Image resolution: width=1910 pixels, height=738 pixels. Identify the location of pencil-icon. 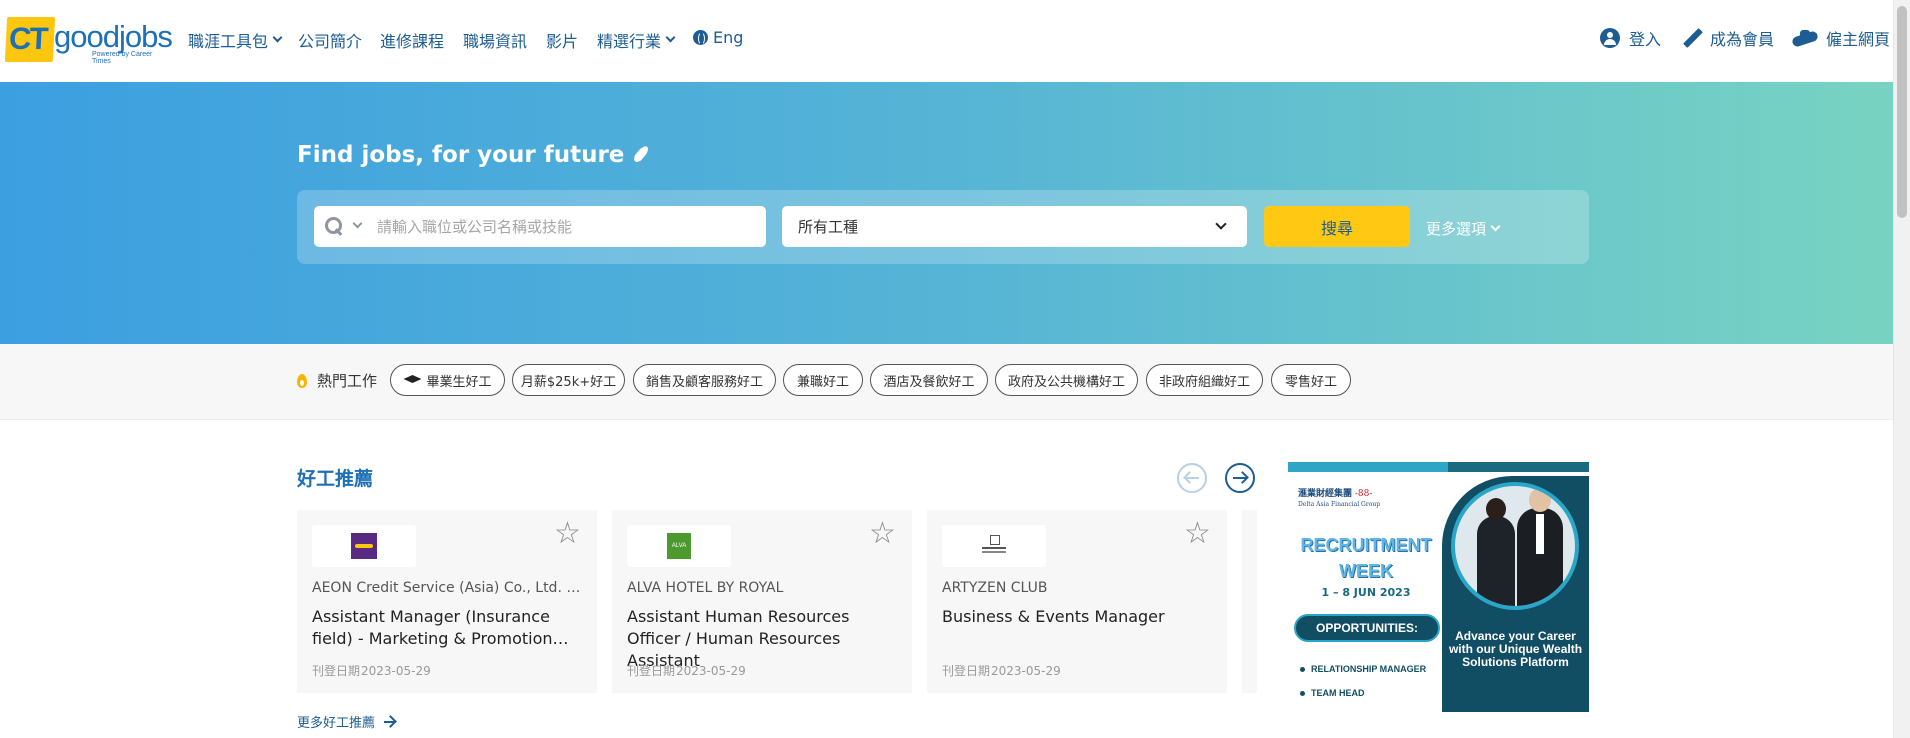
(1692, 38).